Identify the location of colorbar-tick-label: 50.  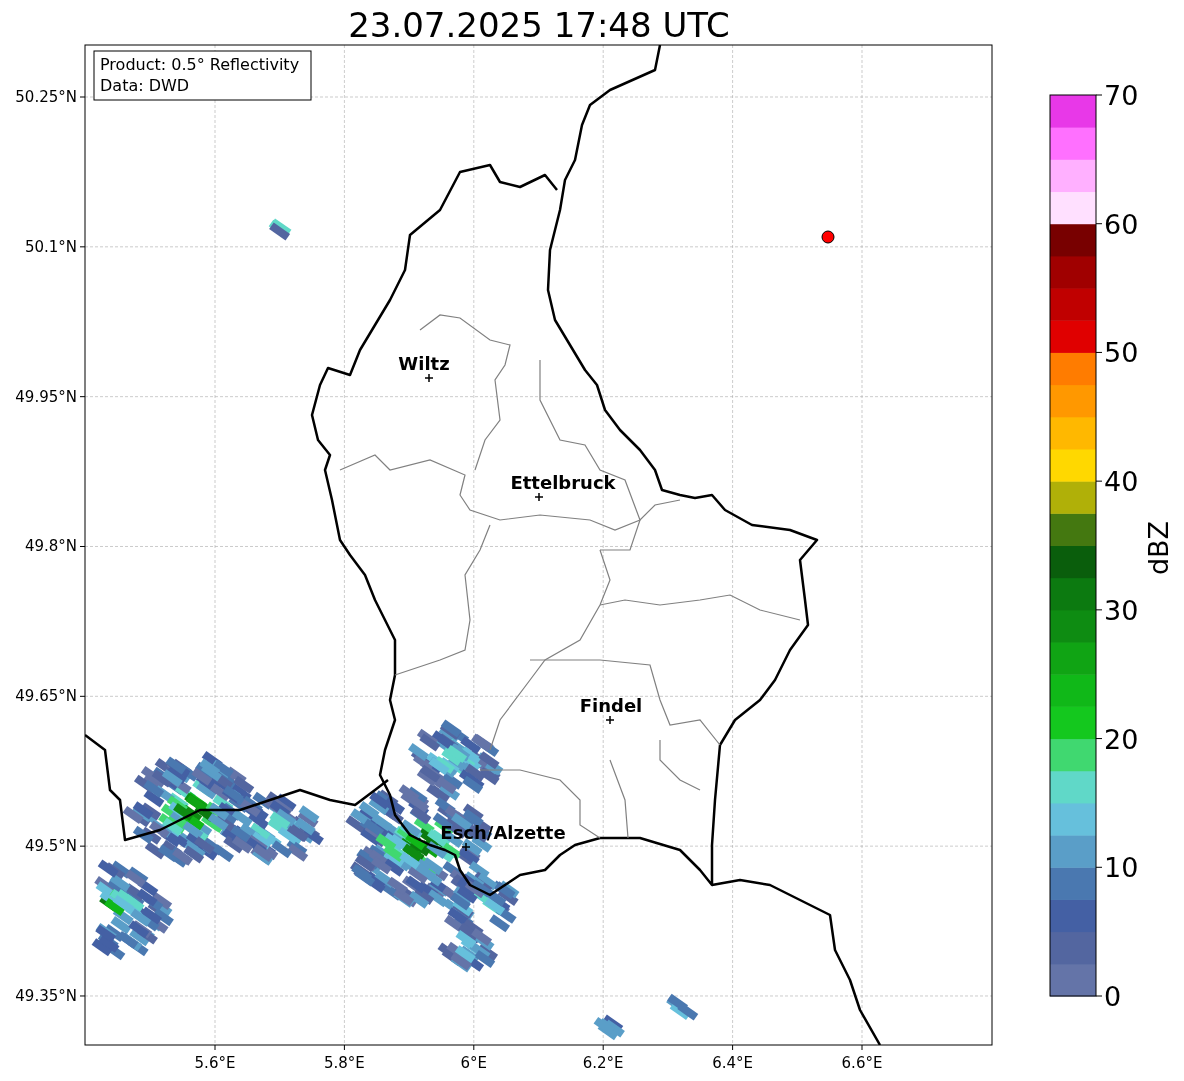
(1121, 353).